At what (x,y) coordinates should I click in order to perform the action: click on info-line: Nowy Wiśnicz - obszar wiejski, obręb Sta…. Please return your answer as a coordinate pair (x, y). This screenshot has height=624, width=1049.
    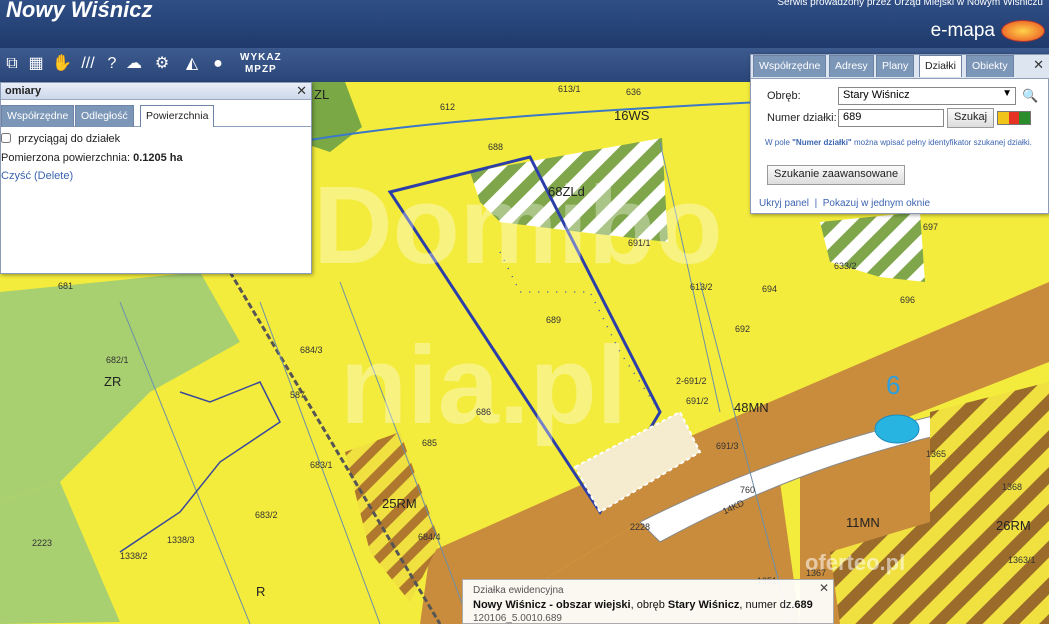
    Looking at the image, I should click on (648, 605).